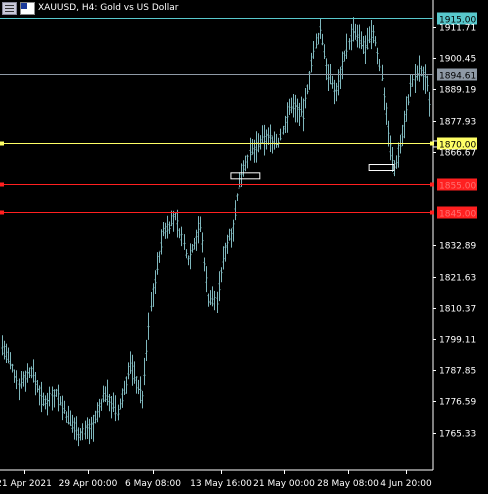  I want to click on price-tick-label: 1866.67, so click(457, 154).